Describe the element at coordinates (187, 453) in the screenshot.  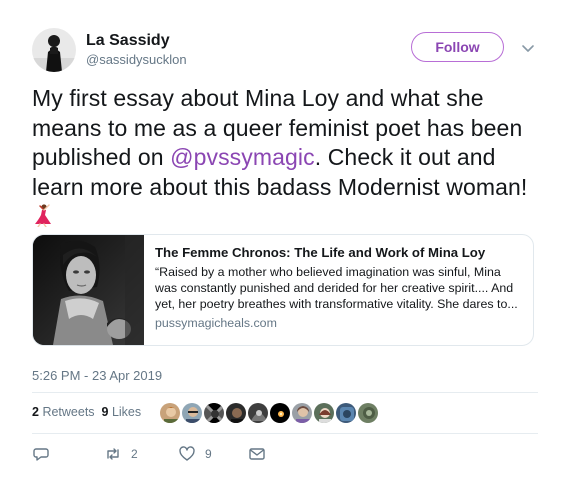
I see `heart-icon` at that location.